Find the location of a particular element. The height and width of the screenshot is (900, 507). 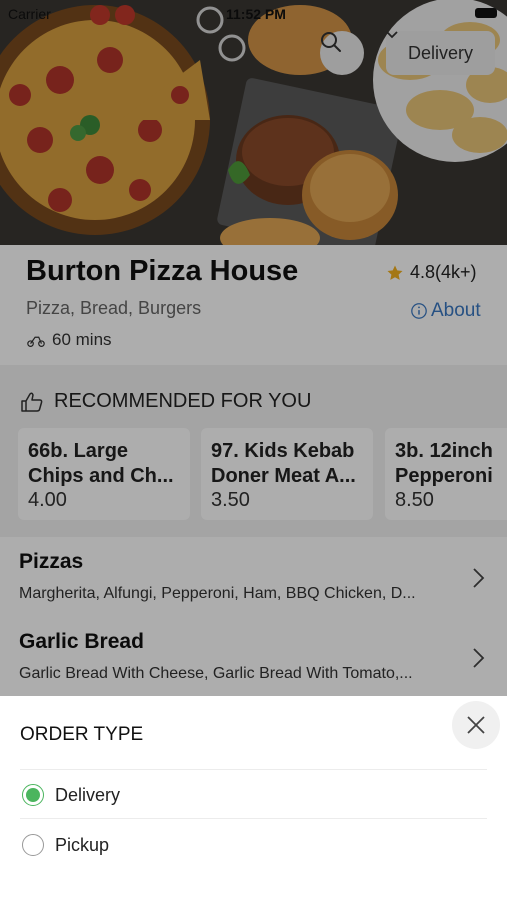

radio-selected is located at coordinates (33, 795).